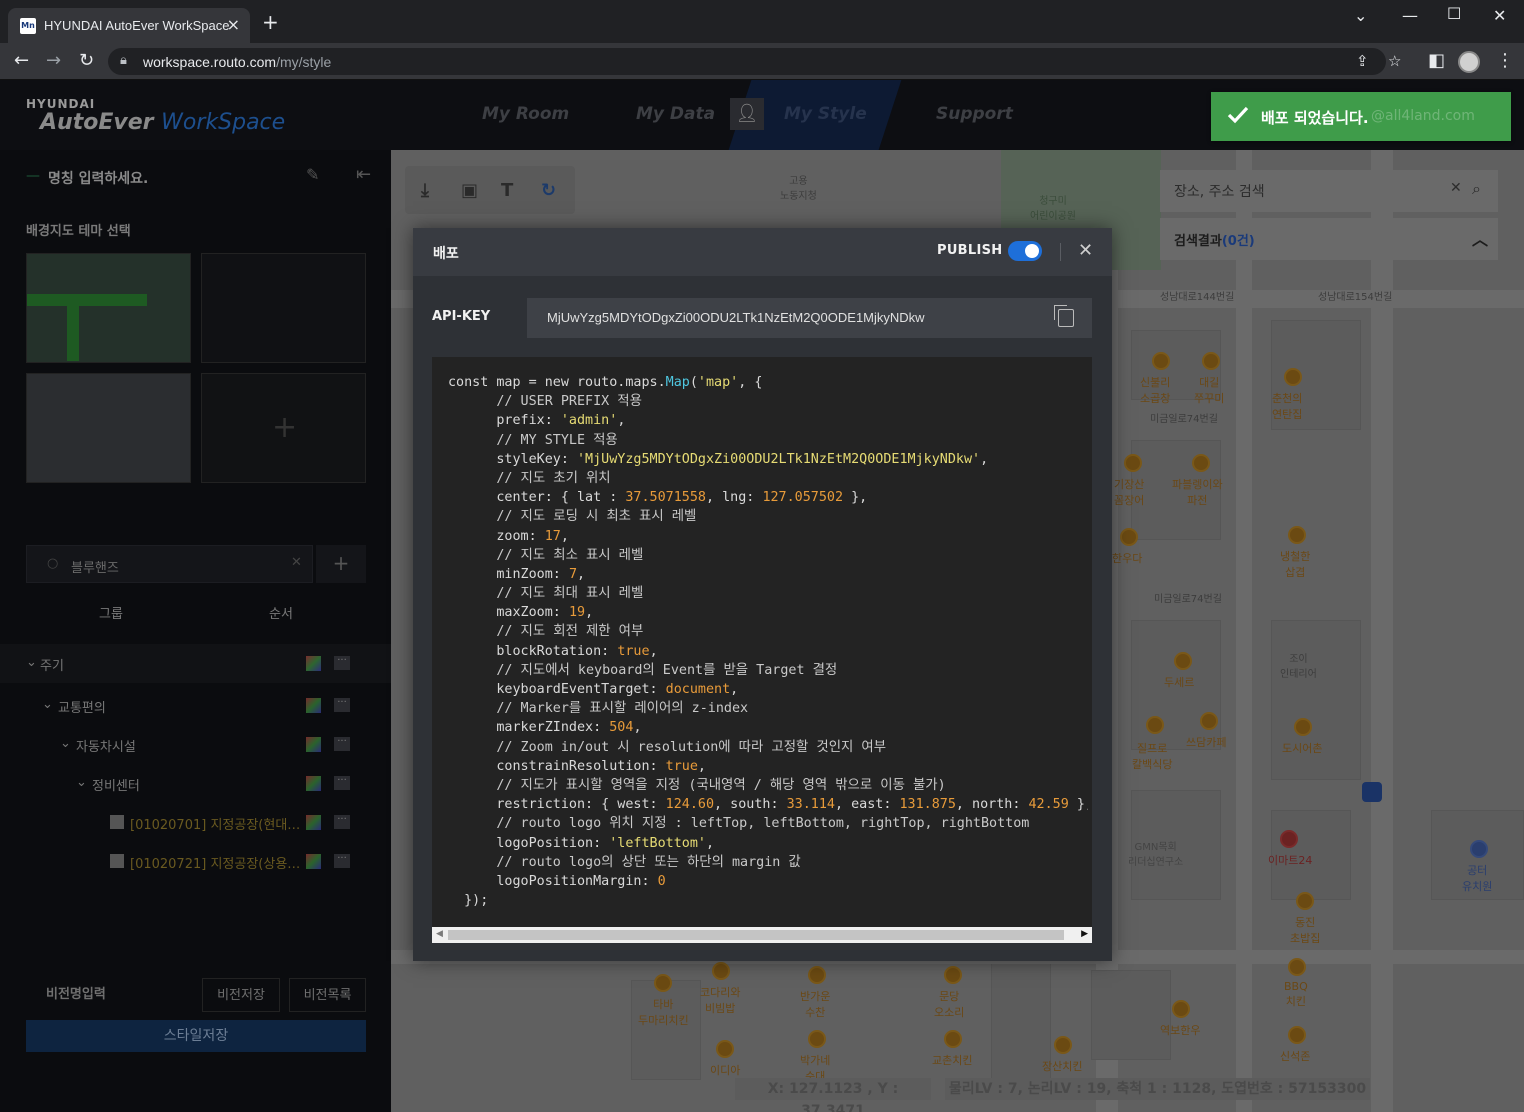 Image resolution: width=1524 pixels, height=1112 pixels. I want to click on chevron-up-icon: ︿, so click(1480, 238).